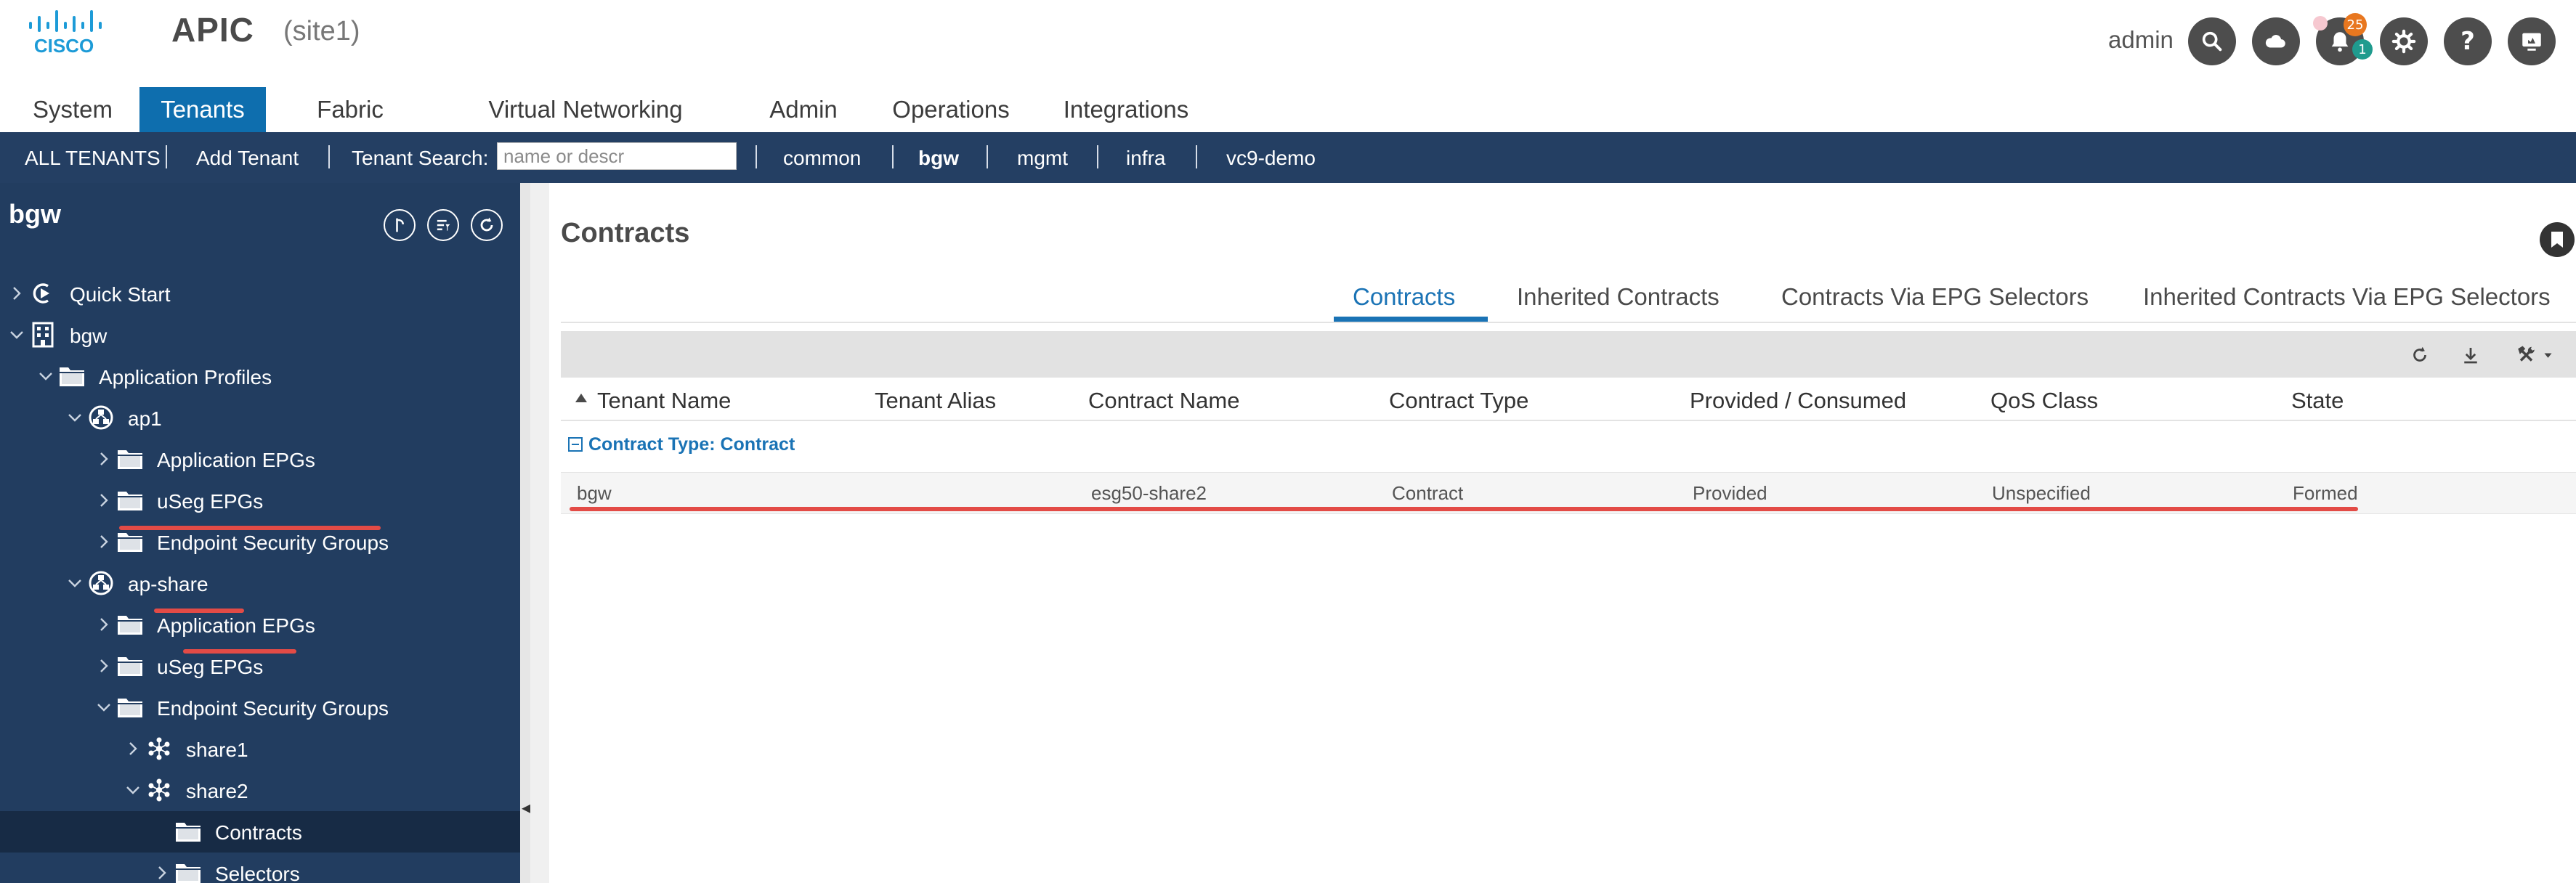 Image resolution: width=2576 pixels, height=883 pixels. I want to click on page-title: Contracts, so click(625, 233).